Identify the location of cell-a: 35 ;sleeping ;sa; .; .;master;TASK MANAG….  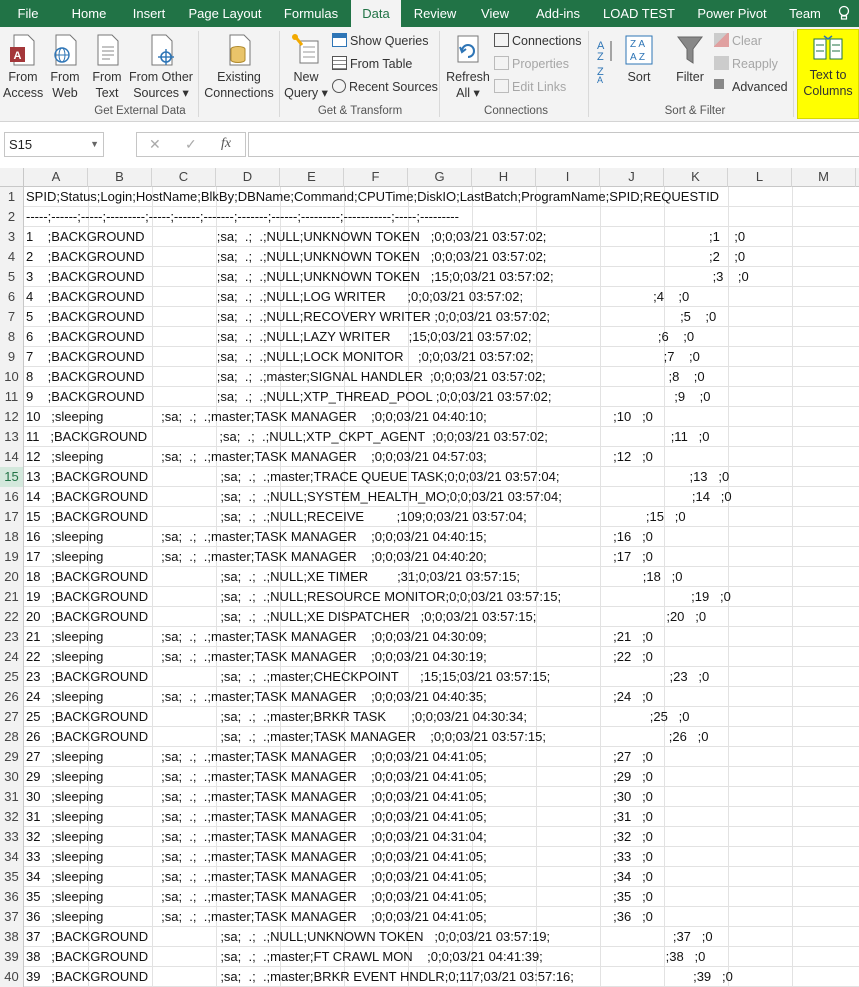
(339, 897).